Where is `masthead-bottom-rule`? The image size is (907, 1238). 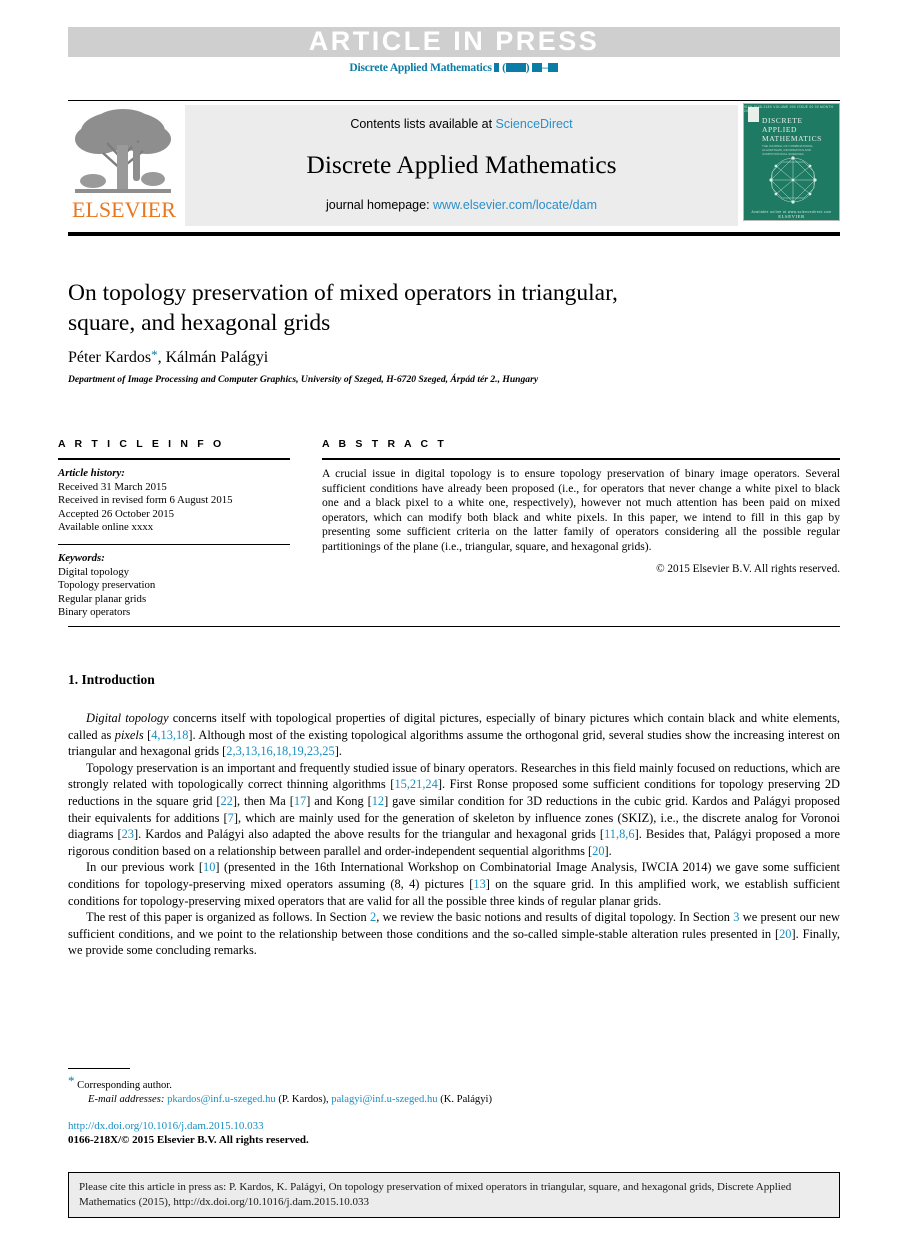
masthead-bottom-rule is located at coordinates (454, 234).